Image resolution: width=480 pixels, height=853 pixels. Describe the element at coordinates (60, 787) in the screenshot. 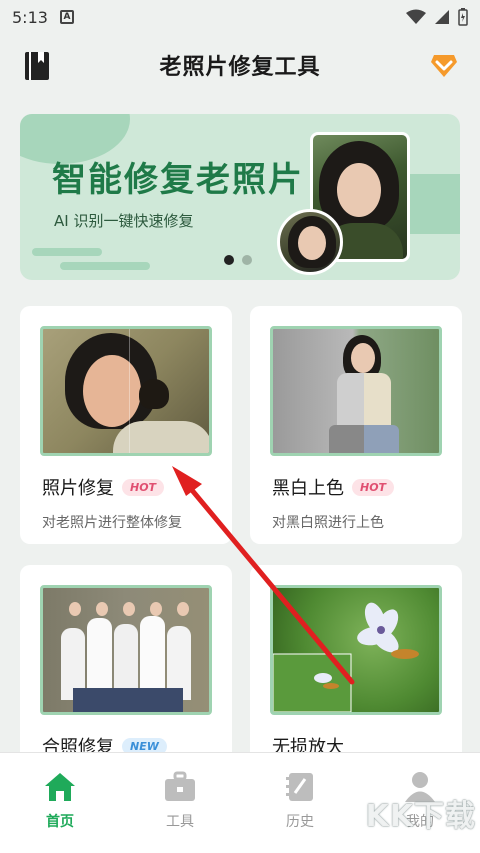

I see `home-icon` at that location.